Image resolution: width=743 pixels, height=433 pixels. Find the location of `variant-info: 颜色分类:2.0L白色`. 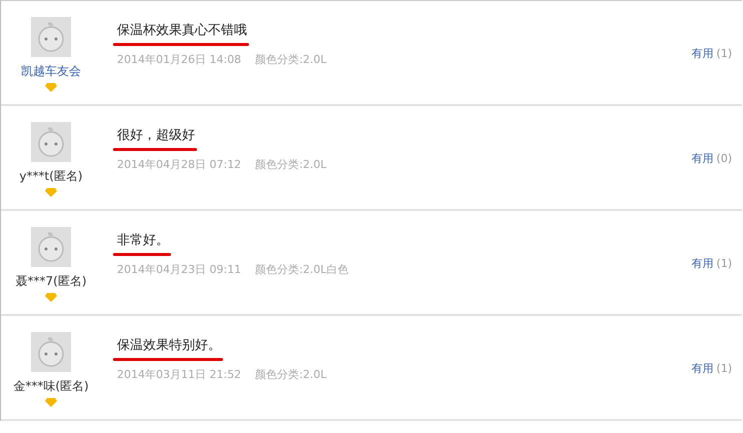

variant-info: 颜色分类:2.0L白色 is located at coordinates (302, 269).